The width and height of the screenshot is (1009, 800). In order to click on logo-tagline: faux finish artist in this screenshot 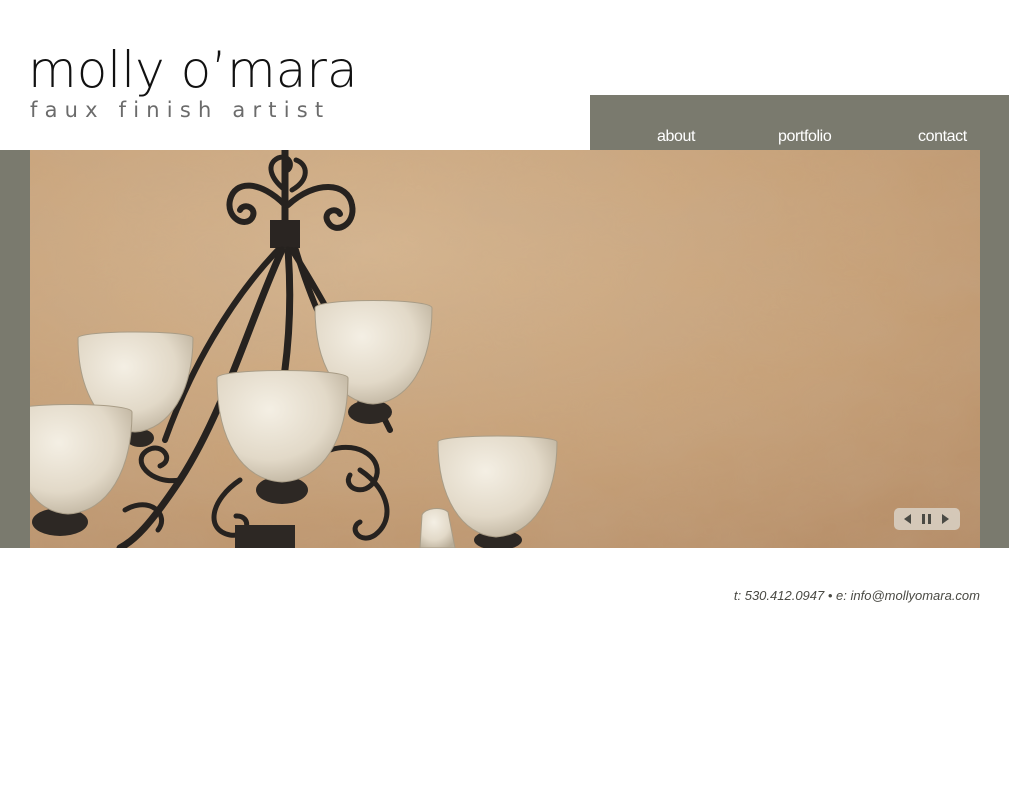, I will do `click(180, 110)`.